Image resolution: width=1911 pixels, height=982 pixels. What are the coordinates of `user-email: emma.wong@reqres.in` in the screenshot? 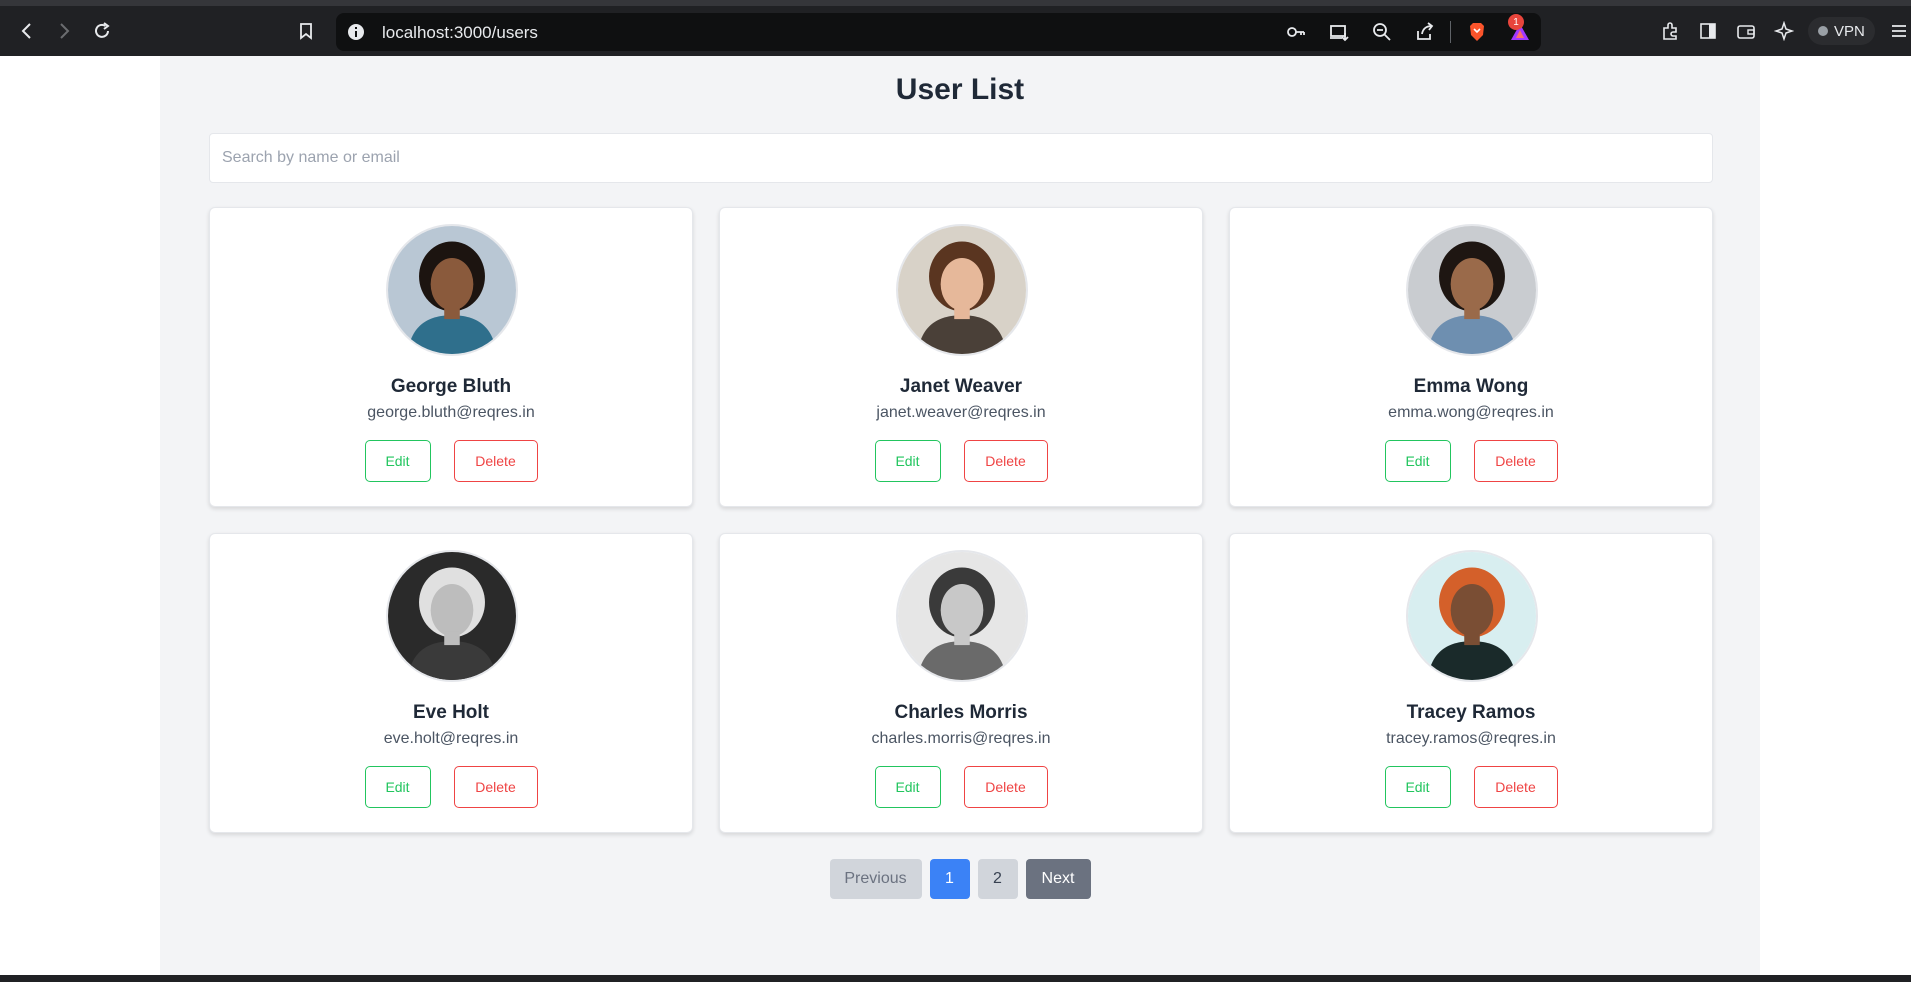 It's located at (1471, 412).